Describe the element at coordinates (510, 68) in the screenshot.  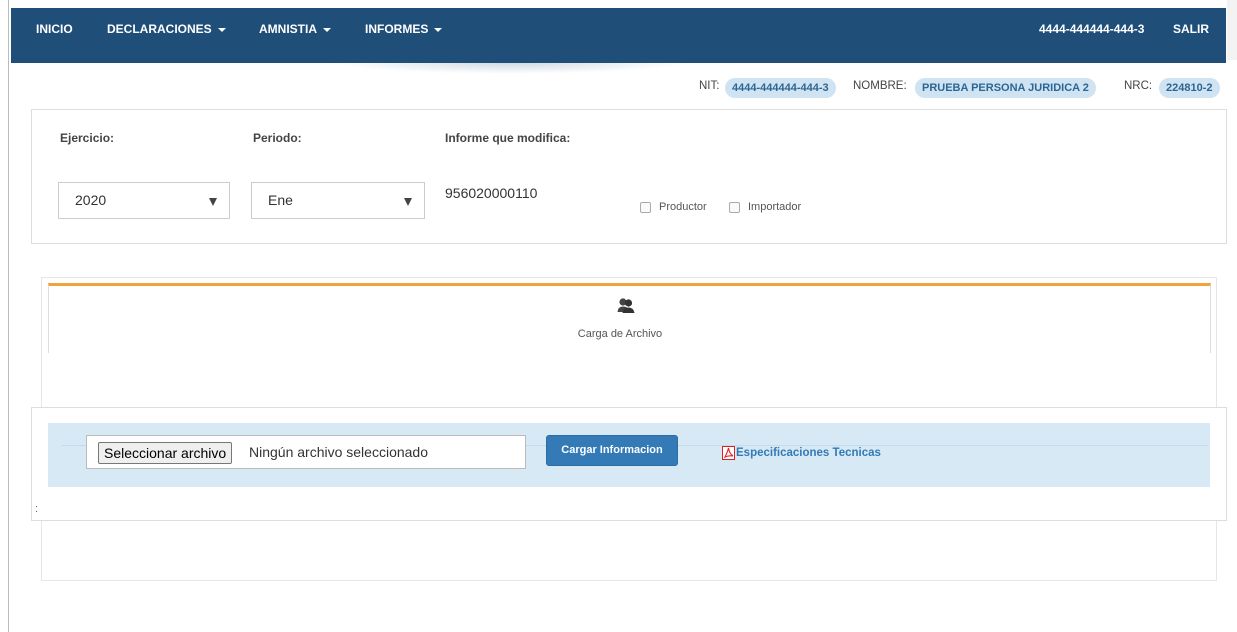
I see `nav-shadow` at that location.